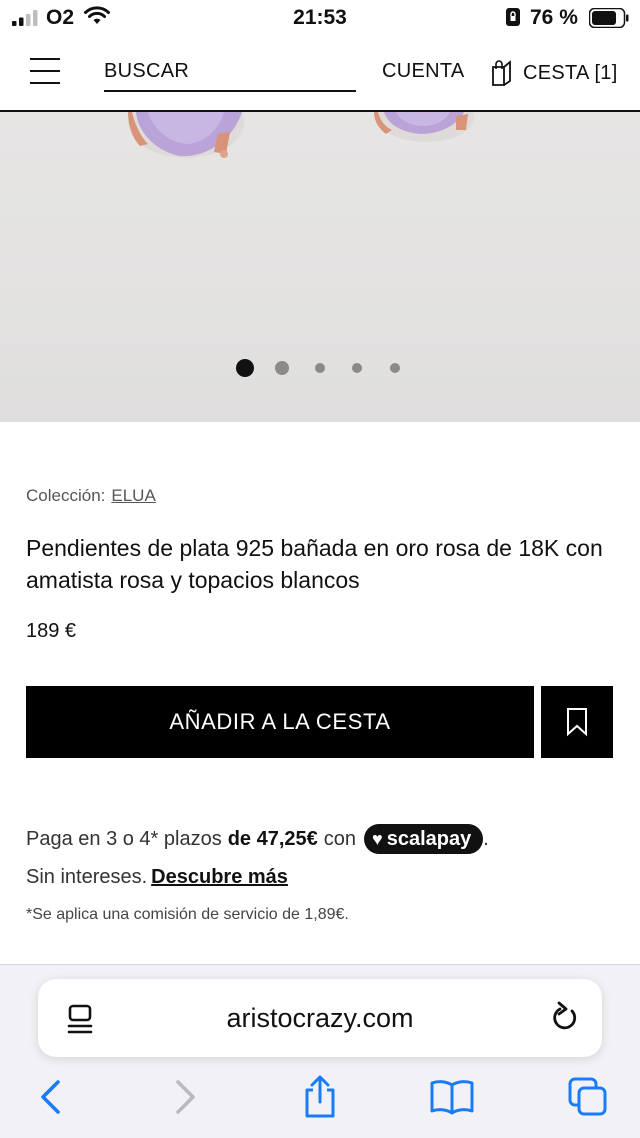 This screenshot has height=1138, width=640. I want to click on add-to-cart-button: AÑADIR A LA CESTA, so click(280, 722).